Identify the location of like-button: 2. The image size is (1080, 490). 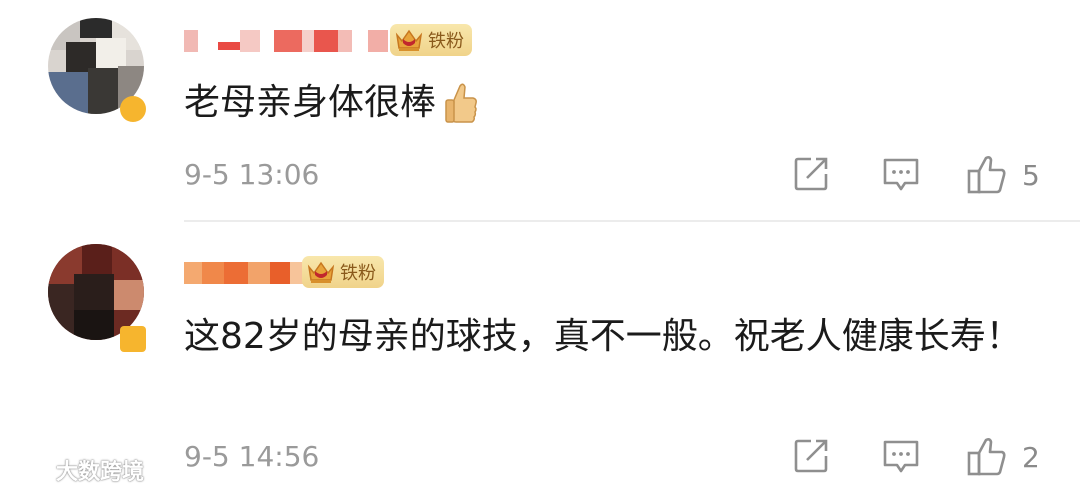
(1003, 457).